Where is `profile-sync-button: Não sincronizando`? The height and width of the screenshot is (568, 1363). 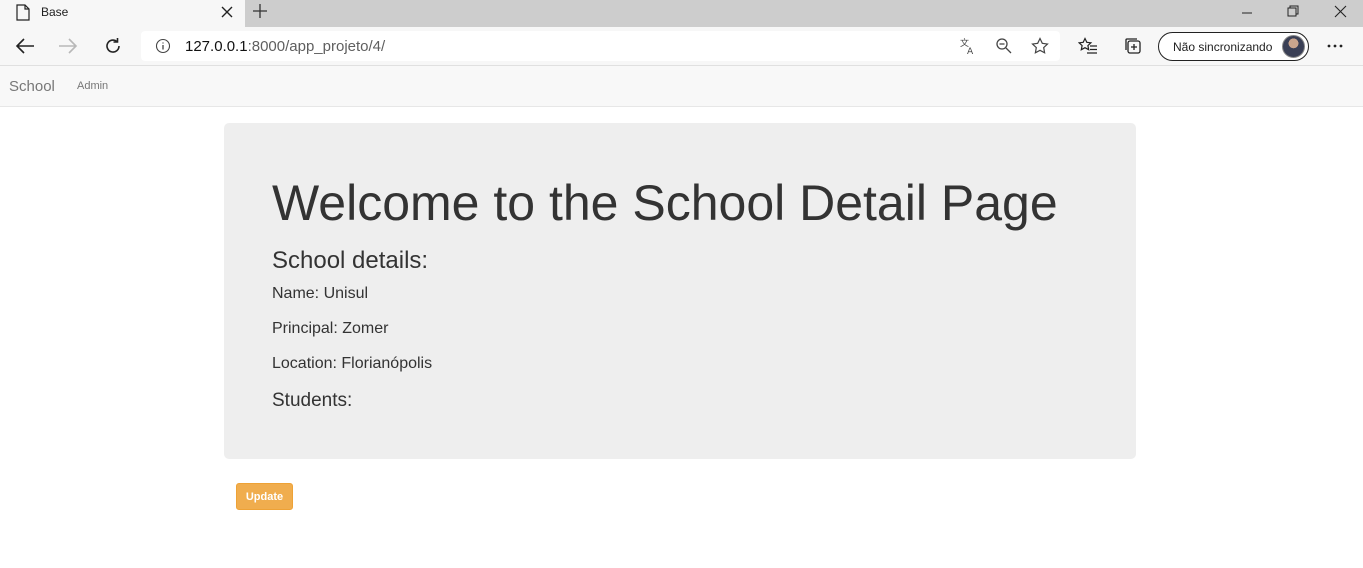 profile-sync-button: Não sincronizando is located at coordinates (1233, 46).